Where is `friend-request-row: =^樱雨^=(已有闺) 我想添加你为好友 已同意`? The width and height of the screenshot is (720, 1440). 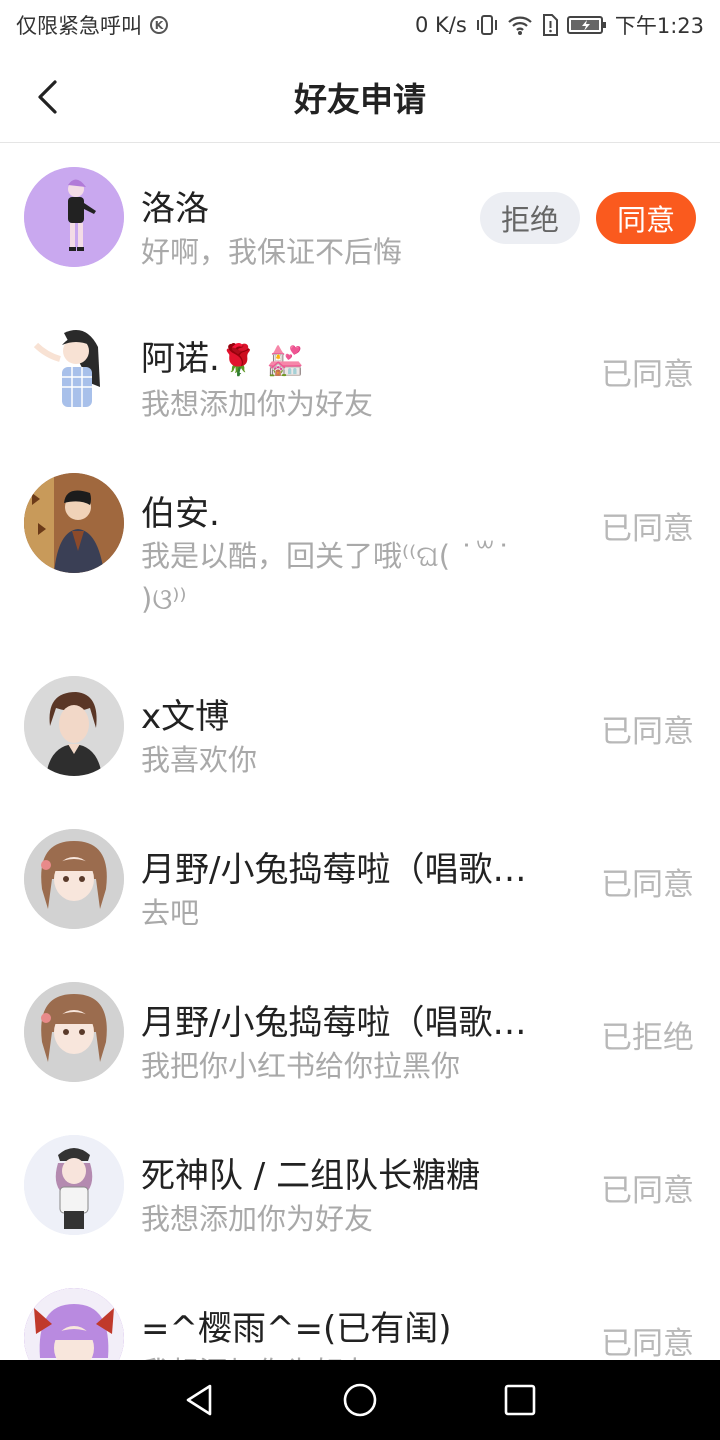 friend-request-row: =^樱雨^=(已有闺) 我想添加你为好友 已同意 is located at coordinates (360, 1311).